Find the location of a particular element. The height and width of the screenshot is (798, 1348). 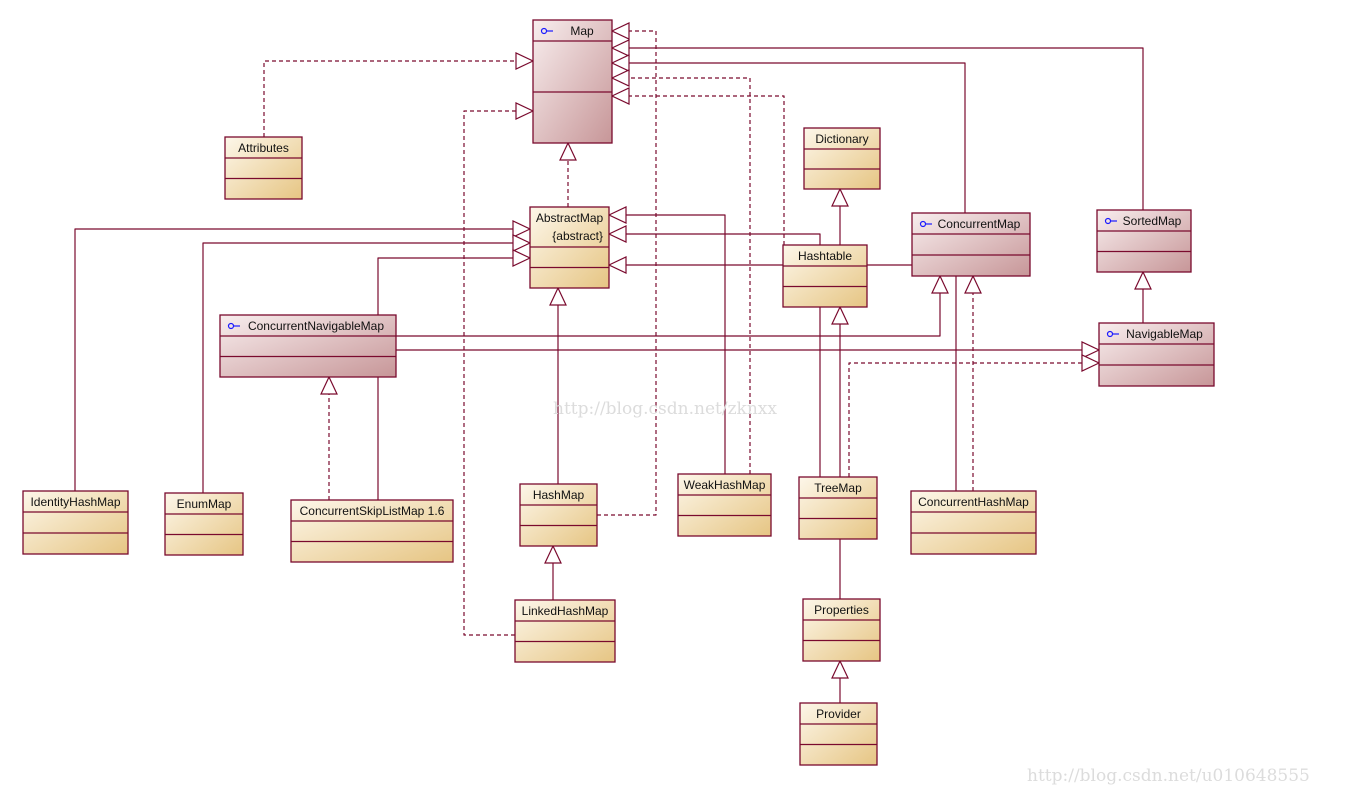

class-box: AbstractMap {abstract} is located at coordinates (569, 247).